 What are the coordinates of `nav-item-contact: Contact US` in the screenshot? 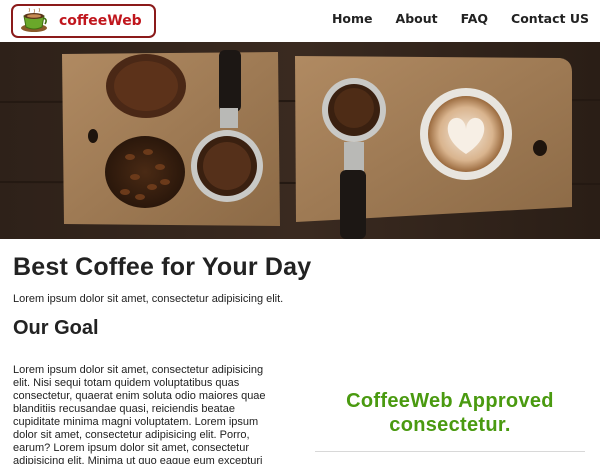 It's located at (550, 18).